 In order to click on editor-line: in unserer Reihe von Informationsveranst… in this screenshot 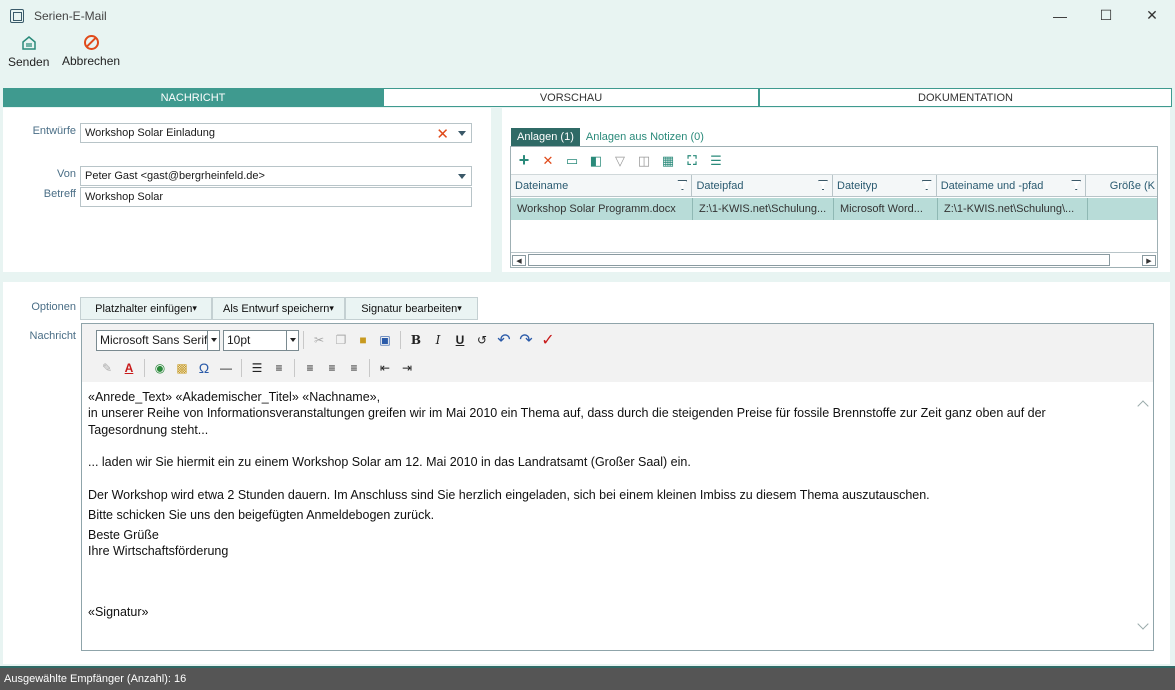, I will do `click(567, 421)`.